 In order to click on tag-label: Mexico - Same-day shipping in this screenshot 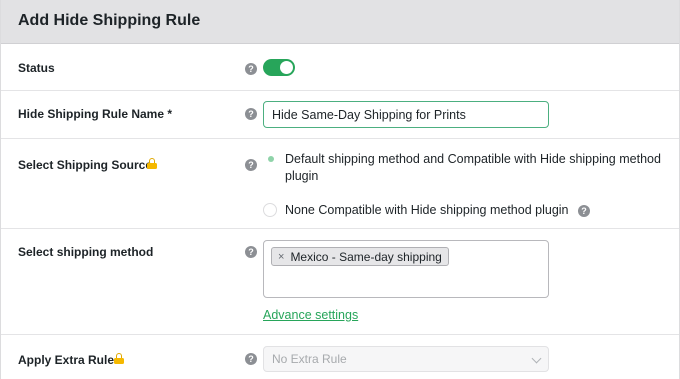, I will do `click(366, 256)`.